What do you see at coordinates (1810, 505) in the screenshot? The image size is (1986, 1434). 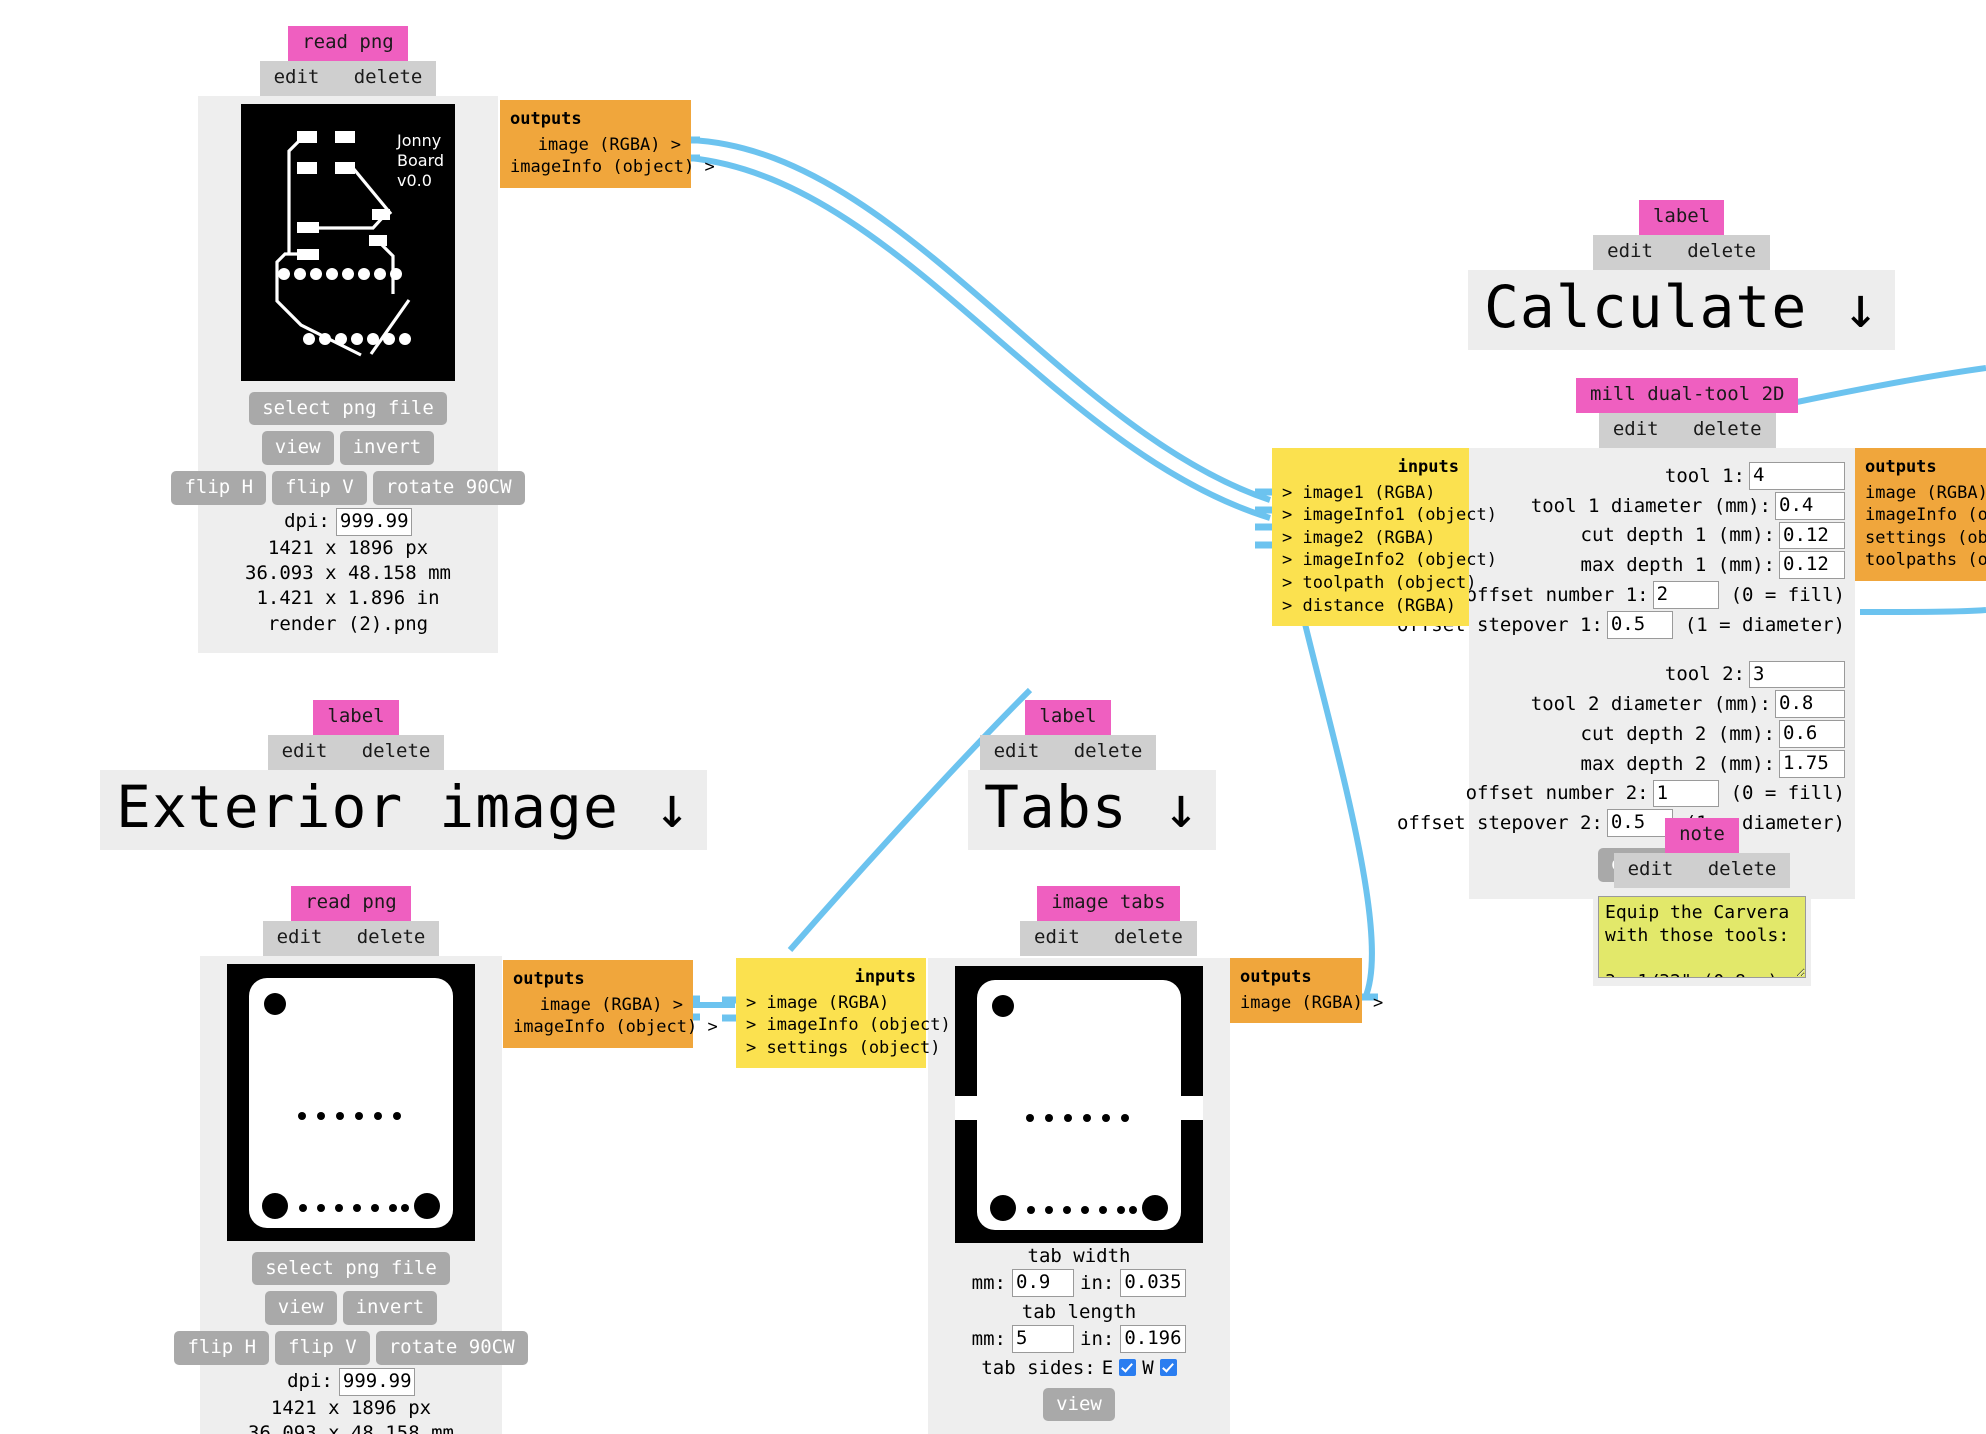 I see `field-input-tool-1-diameter` at bounding box center [1810, 505].